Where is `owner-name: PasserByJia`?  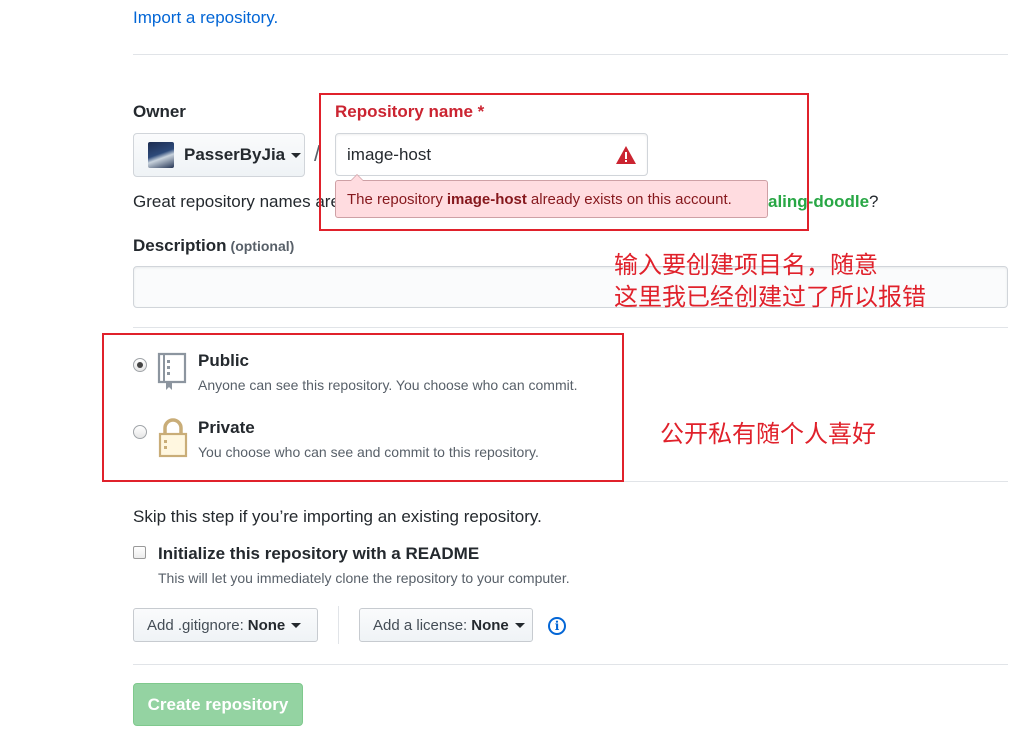
owner-name: PasserByJia is located at coordinates (235, 154).